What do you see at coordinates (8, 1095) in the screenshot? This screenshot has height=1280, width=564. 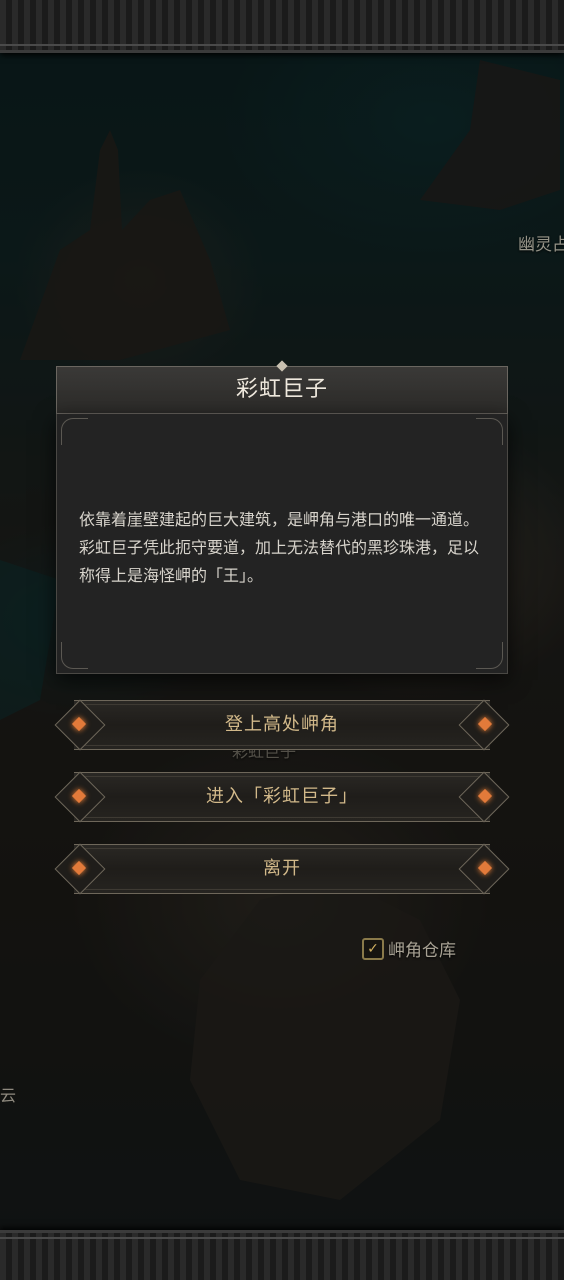 I see `map-edge-label: 云` at bounding box center [8, 1095].